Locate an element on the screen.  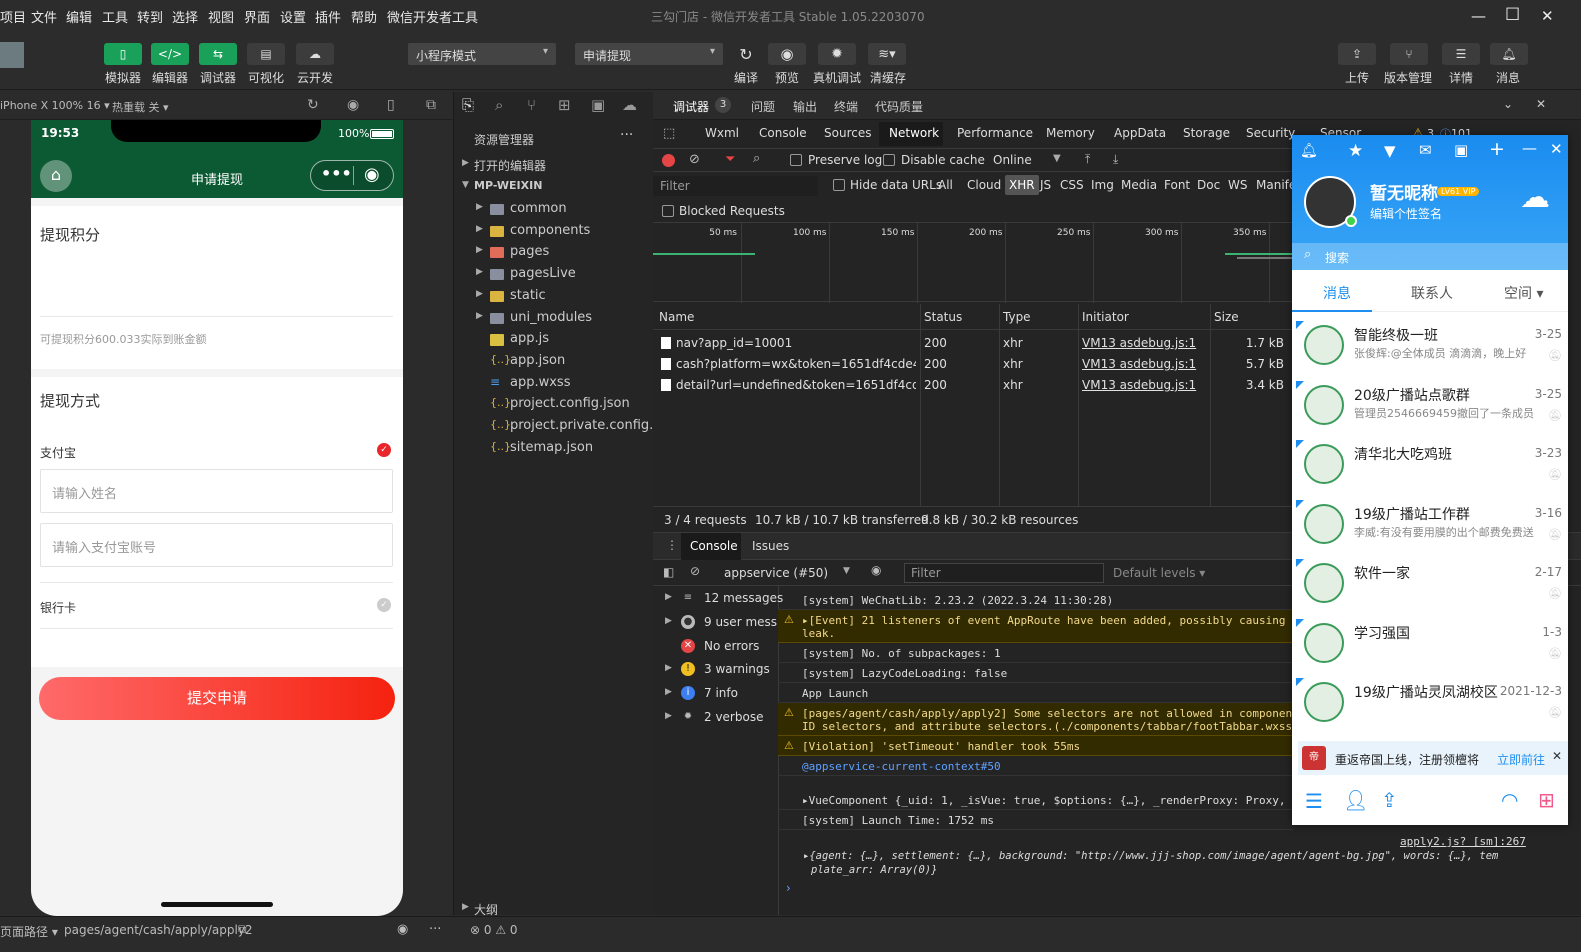
file-tree-item: ≡ app.wxss is located at coordinates (554, 384).